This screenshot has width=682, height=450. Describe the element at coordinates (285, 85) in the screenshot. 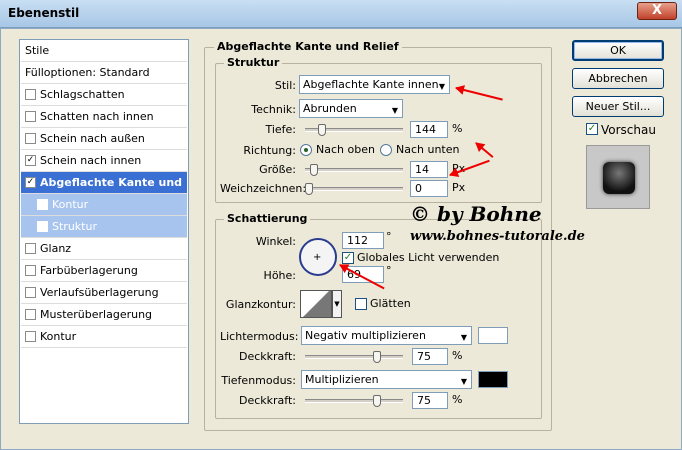

I see `stil-label: Stil:` at that location.